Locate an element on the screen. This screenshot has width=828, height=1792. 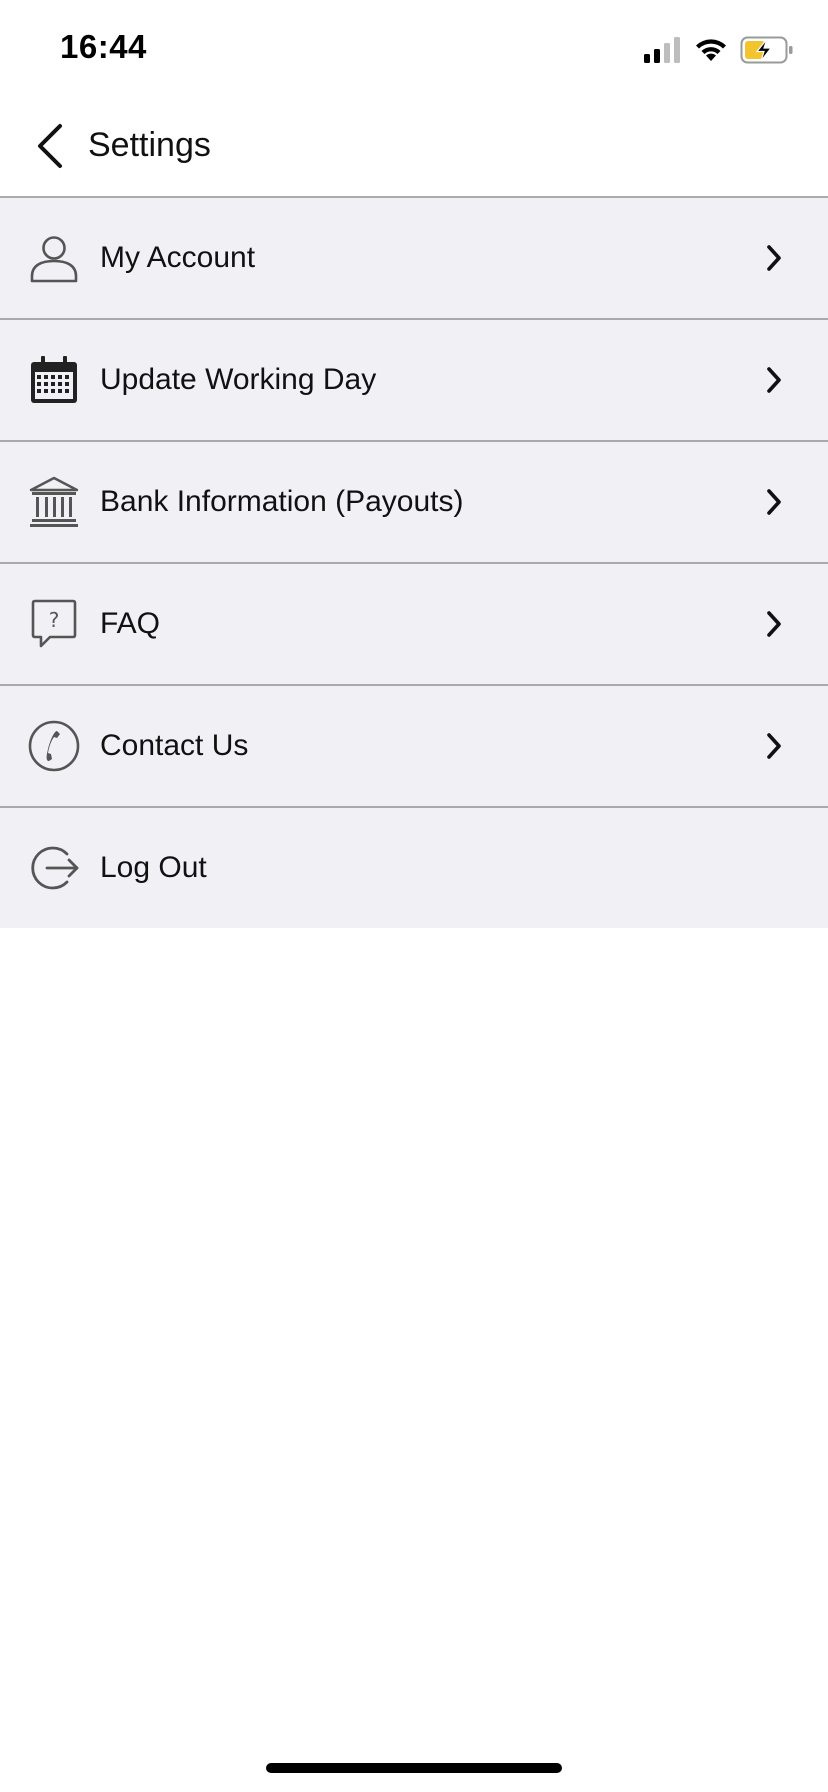
question-bubble-icon: ? is located at coordinates (54, 624).